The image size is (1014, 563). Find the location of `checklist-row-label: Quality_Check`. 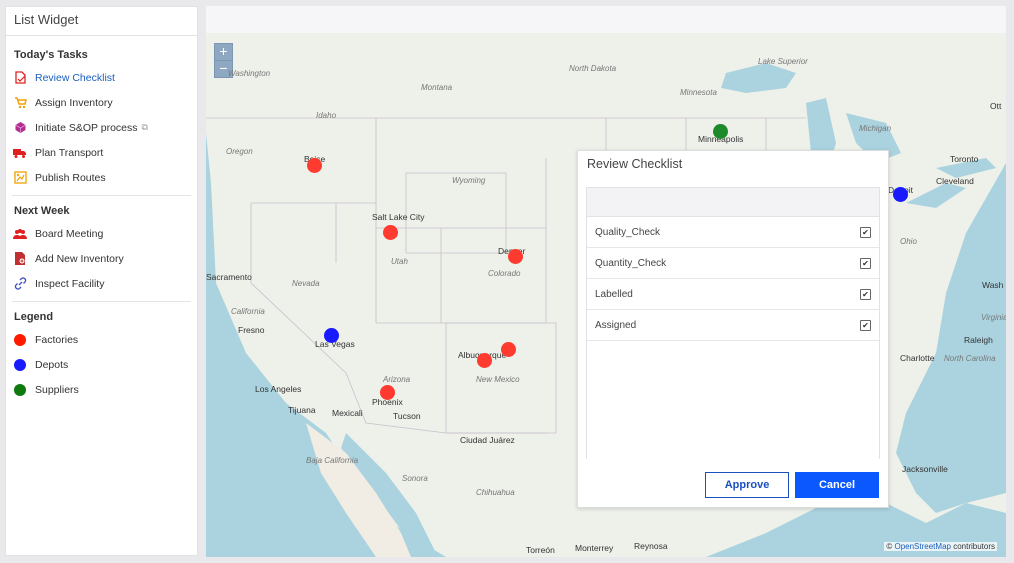

checklist-row-label: Quality_Check is located at coordinates (628, 232).